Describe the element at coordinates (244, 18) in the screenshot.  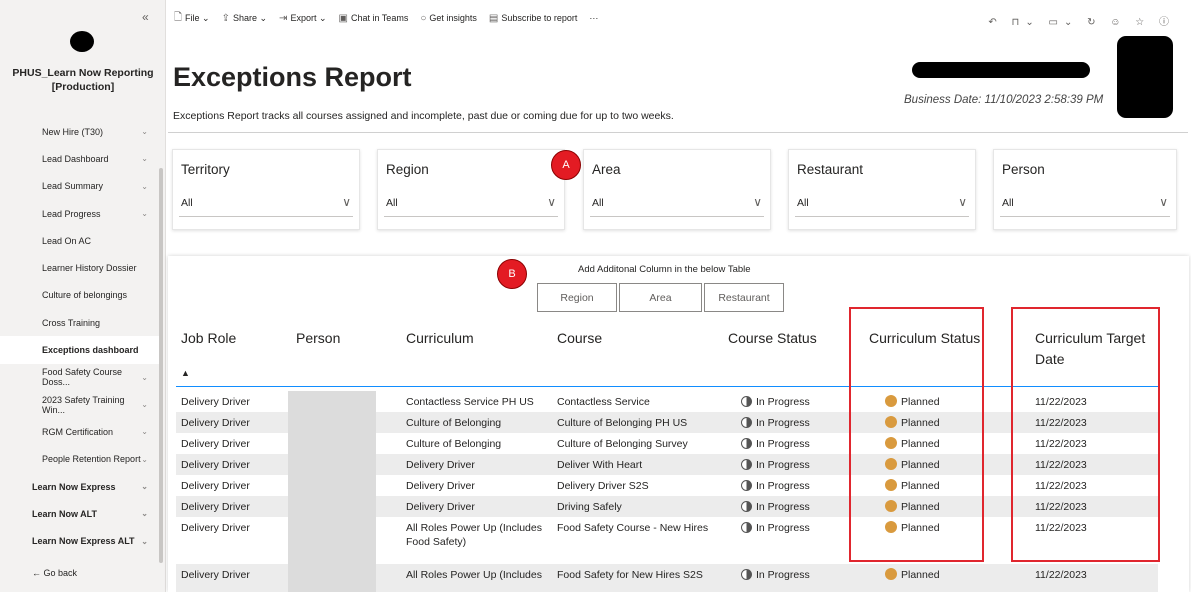
I see `share-menu: ⇪ Share ⌄` at that location.